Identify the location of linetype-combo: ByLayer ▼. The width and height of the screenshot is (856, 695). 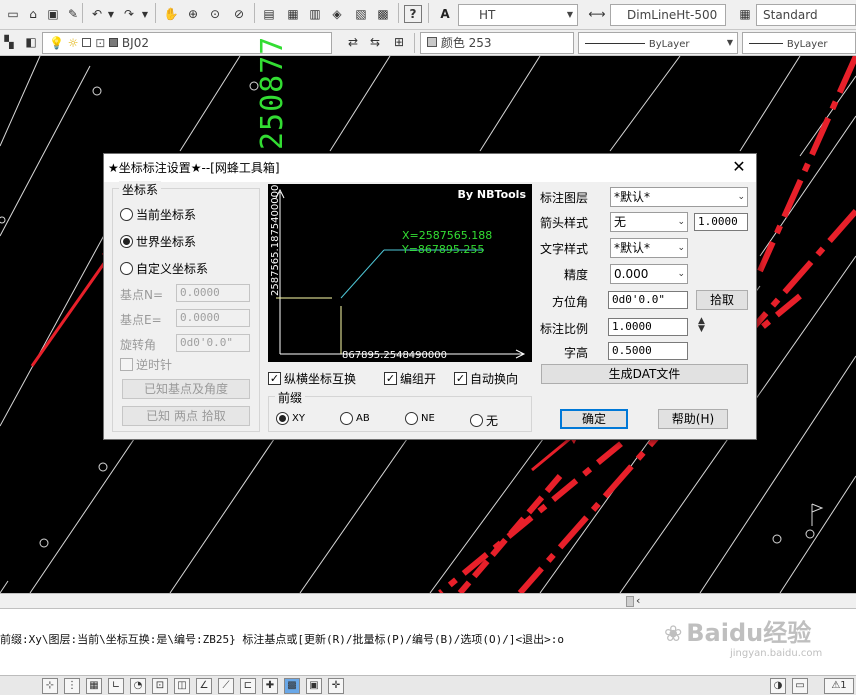
(658, 43).